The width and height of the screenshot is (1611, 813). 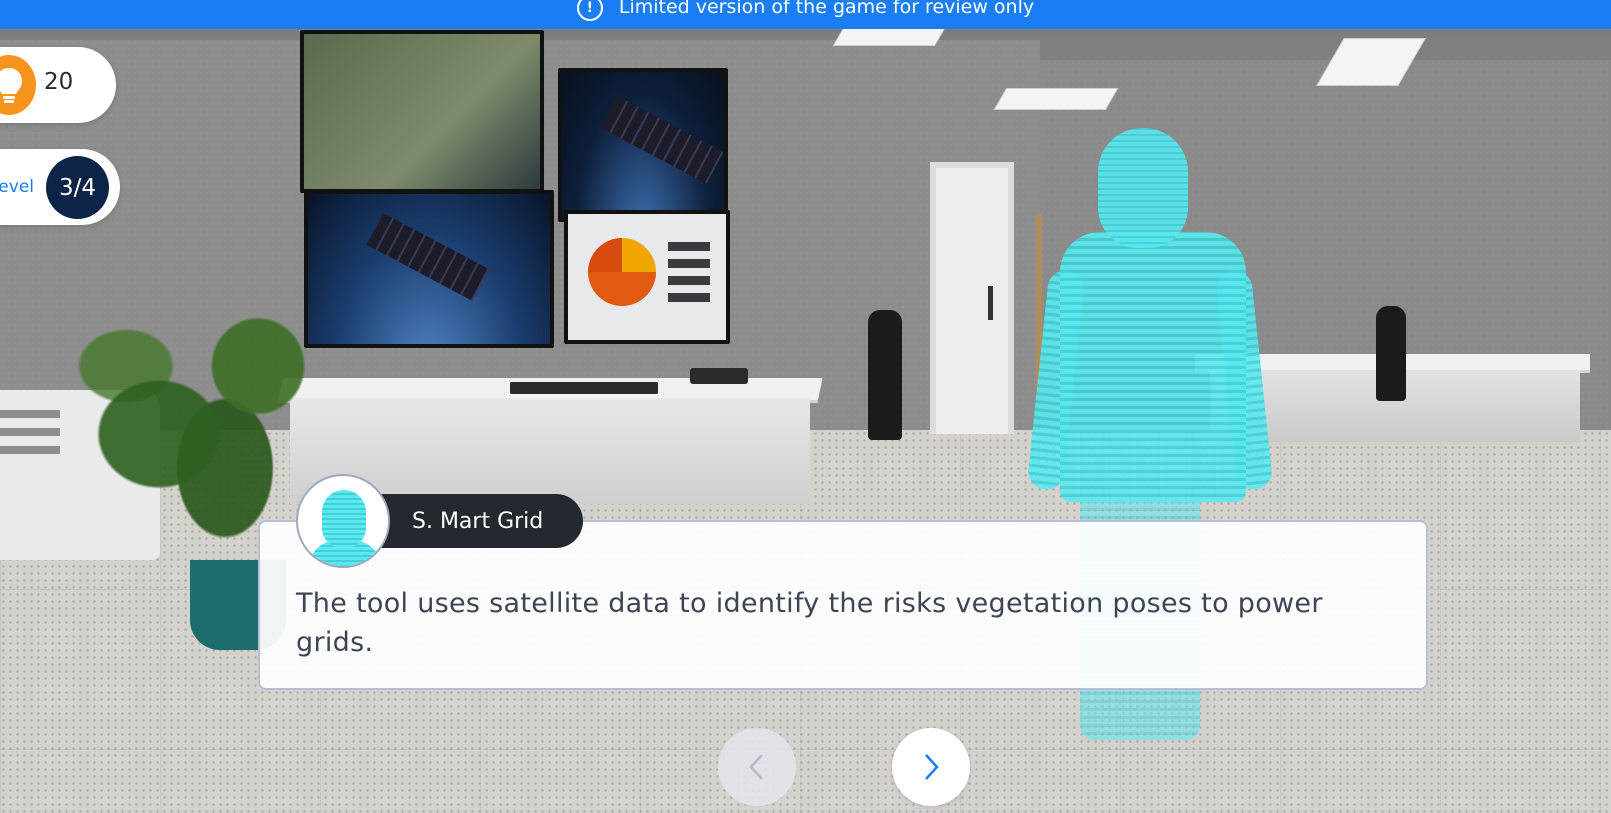 I want to click on chevron-left-icon, so click(x=756, y=767).